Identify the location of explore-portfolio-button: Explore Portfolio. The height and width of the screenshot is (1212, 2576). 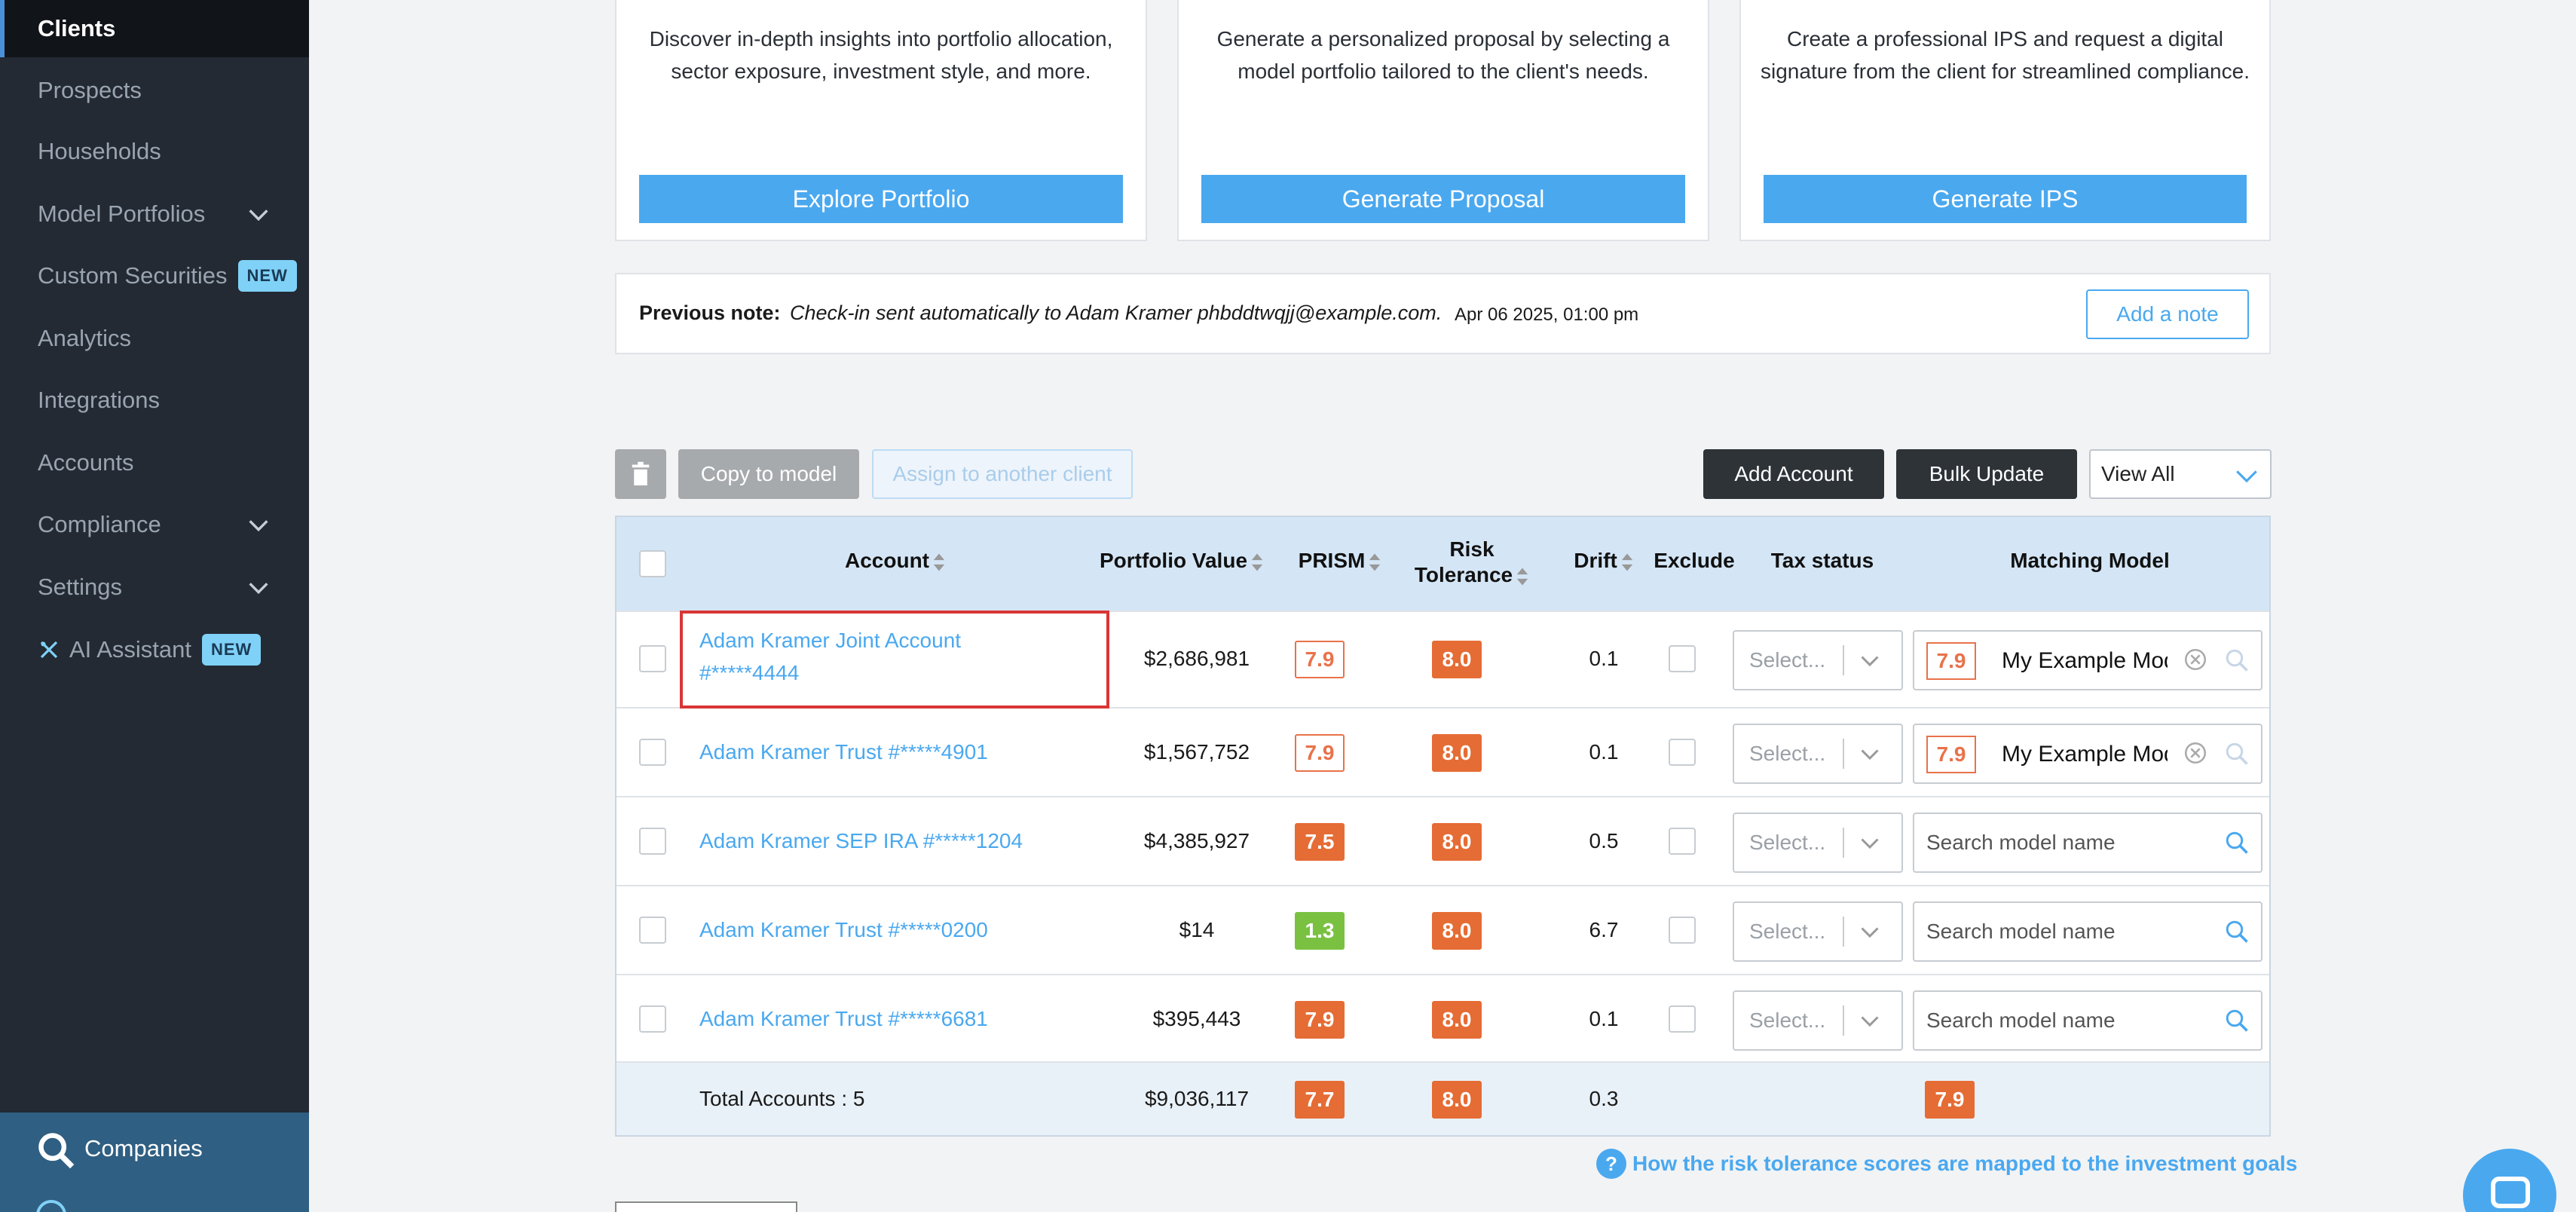
(881, 199).